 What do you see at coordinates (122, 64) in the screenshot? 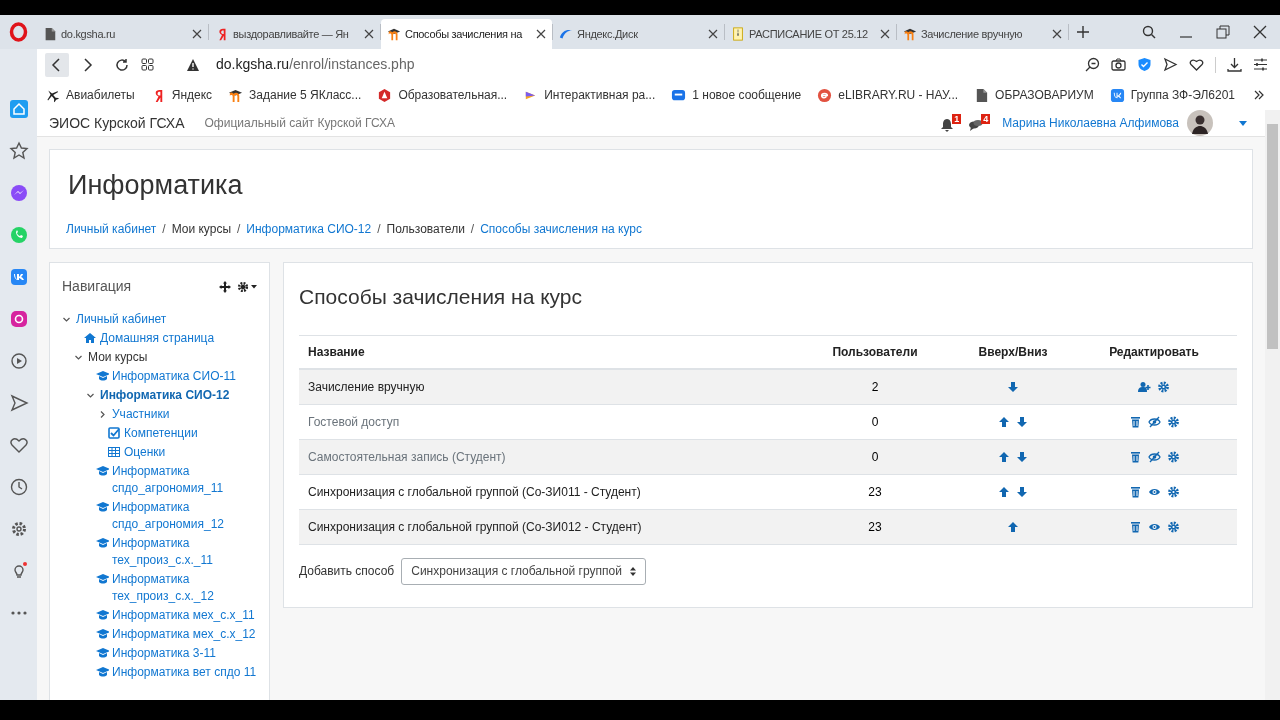
I see `reload-icon` at bounding box center [122, 64].